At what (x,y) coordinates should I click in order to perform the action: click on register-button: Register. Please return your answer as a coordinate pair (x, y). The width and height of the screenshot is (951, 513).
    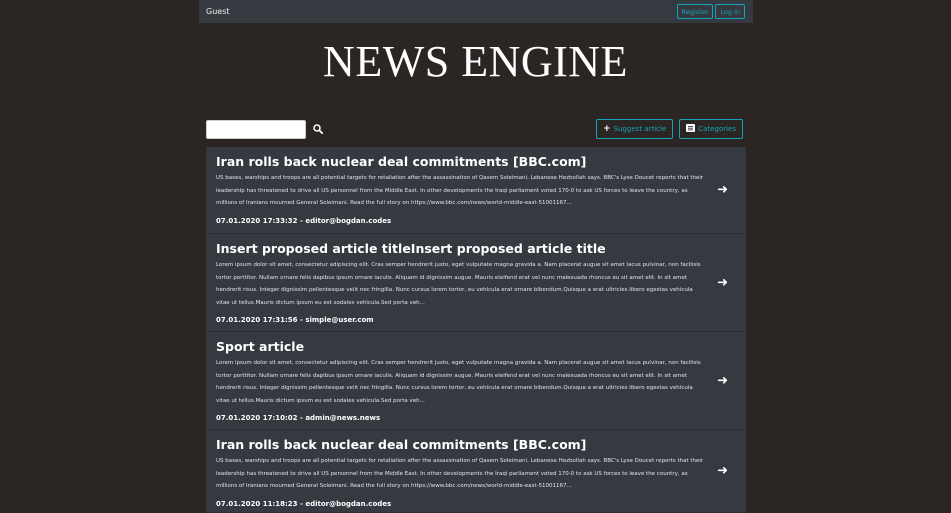
    Looking at the image, I should click on (695, 11).